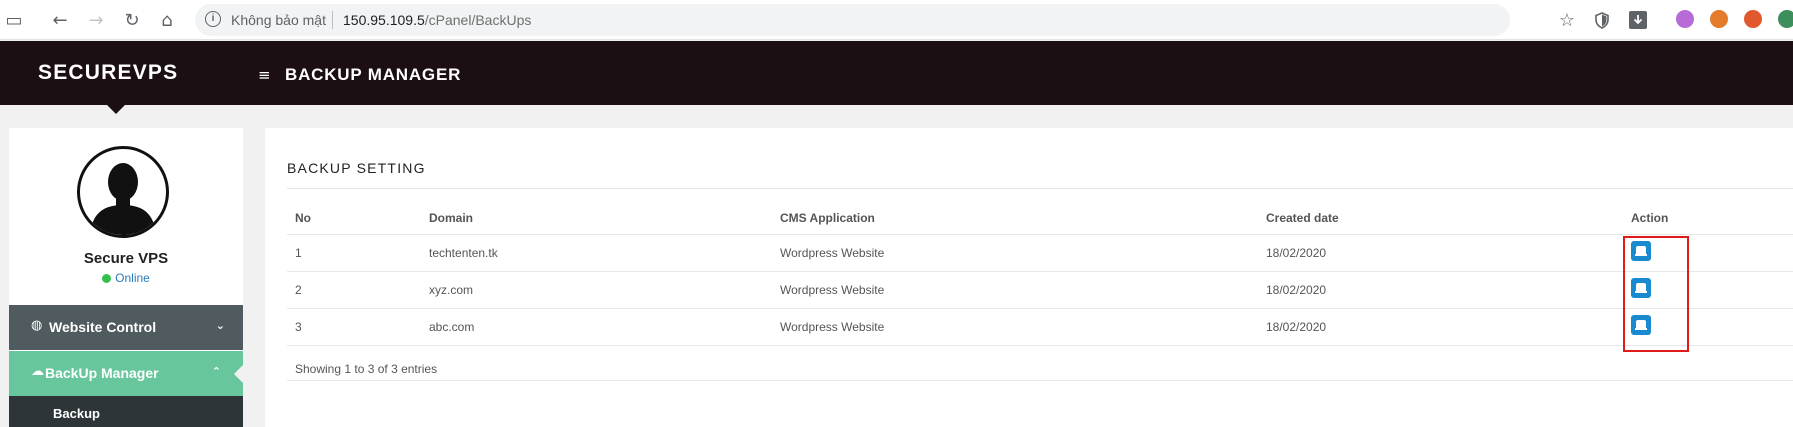  What do you see at coordinates (596, 253) in the screenshot?
I see `cell-domain: techtenten.tk` at bounding box center [596, 253].